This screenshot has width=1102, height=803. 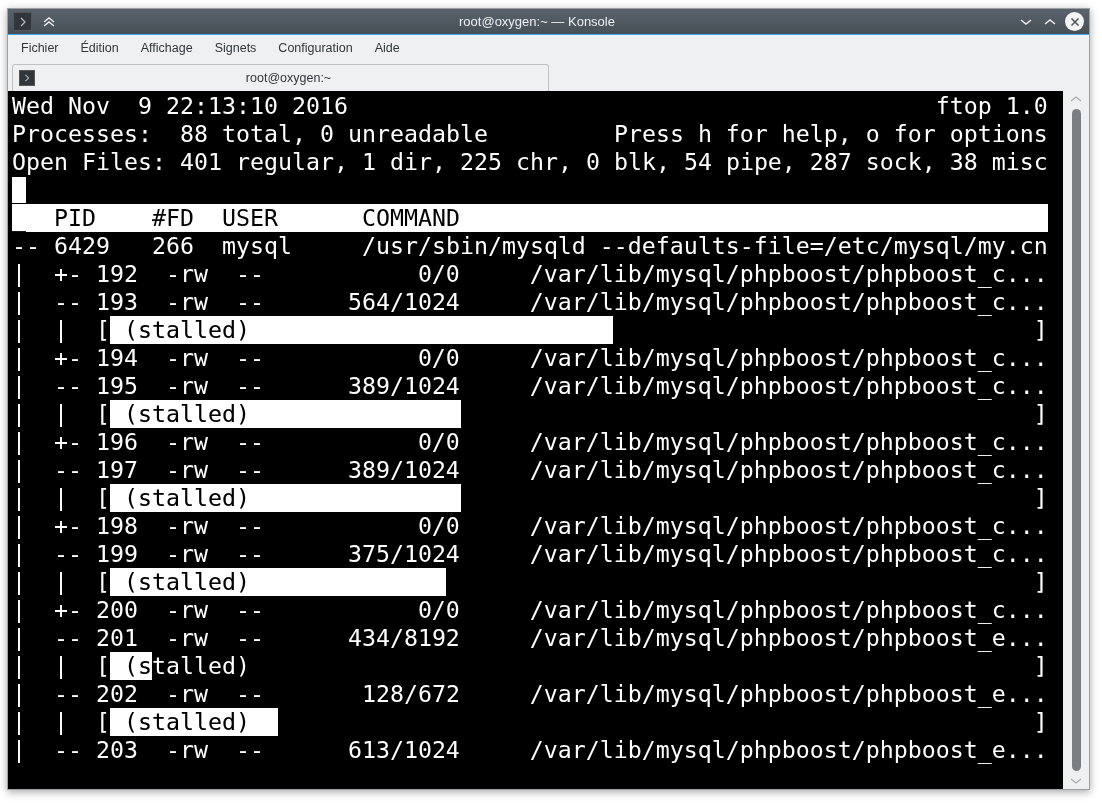 What do you see at coordinates (40, 48) in the screenshot?
I see `menu-item: Fichier` at bounding box center [40, 48].